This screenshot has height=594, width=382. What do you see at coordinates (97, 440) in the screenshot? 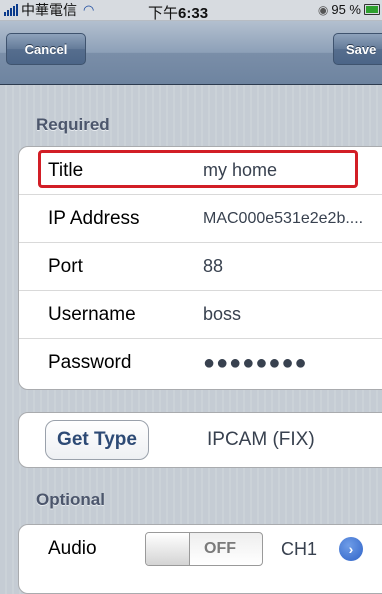
I see `get-type-button: Get Type` at bounding box center [97, 440].